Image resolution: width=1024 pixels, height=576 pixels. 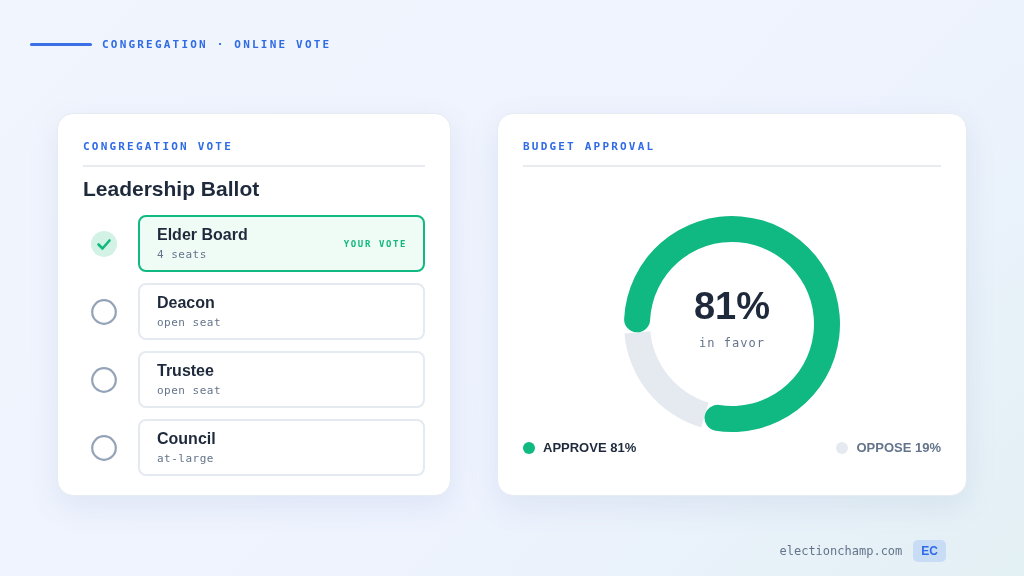 What do you see at coordinates (186, 439) in the screenshot?
I see `option-name: Council` at bounding box center [186, 439].